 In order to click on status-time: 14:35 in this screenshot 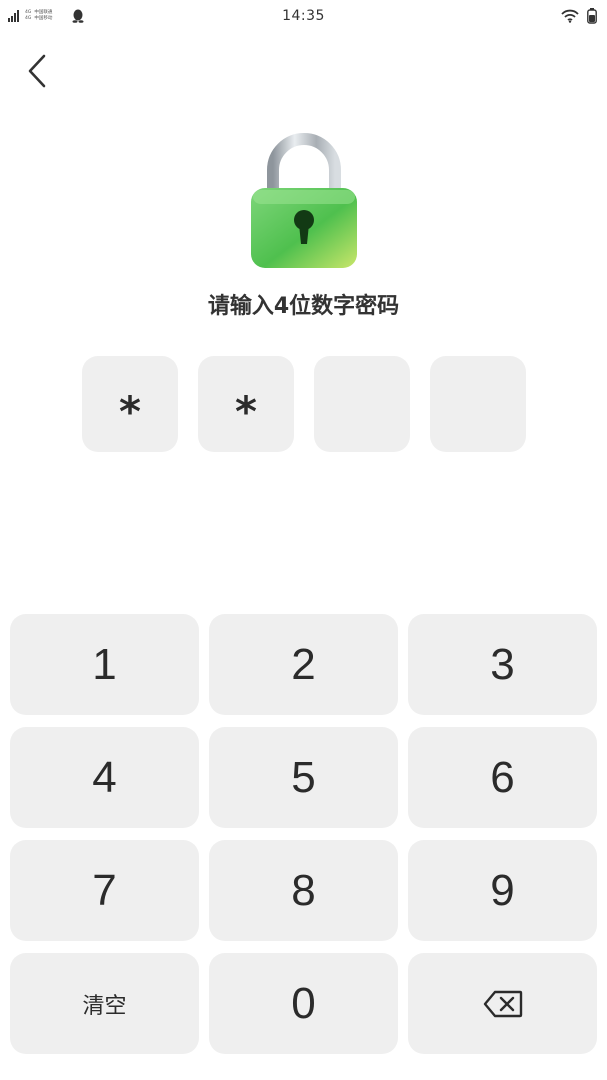, I will do `click(303, 16)`.